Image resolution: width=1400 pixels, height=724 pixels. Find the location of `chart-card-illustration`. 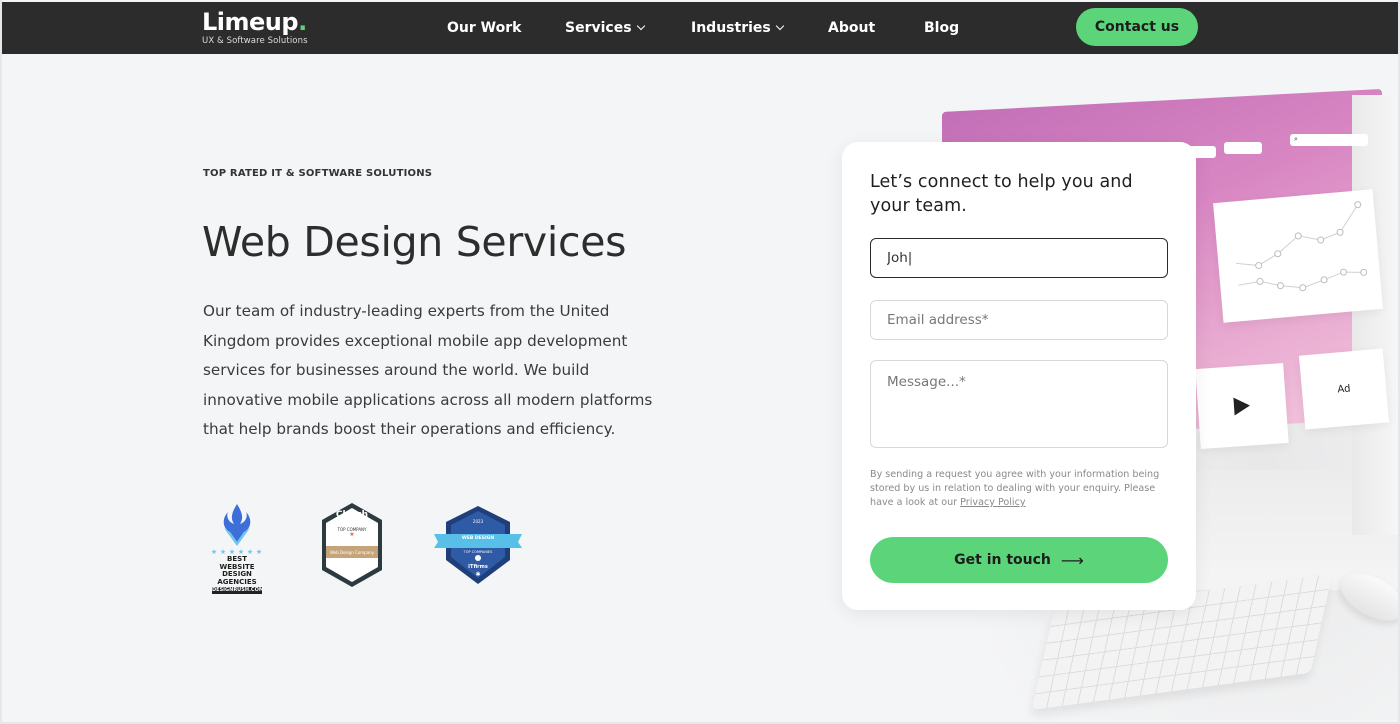

chart-card-illustration is located at coordinates (1298, 256).